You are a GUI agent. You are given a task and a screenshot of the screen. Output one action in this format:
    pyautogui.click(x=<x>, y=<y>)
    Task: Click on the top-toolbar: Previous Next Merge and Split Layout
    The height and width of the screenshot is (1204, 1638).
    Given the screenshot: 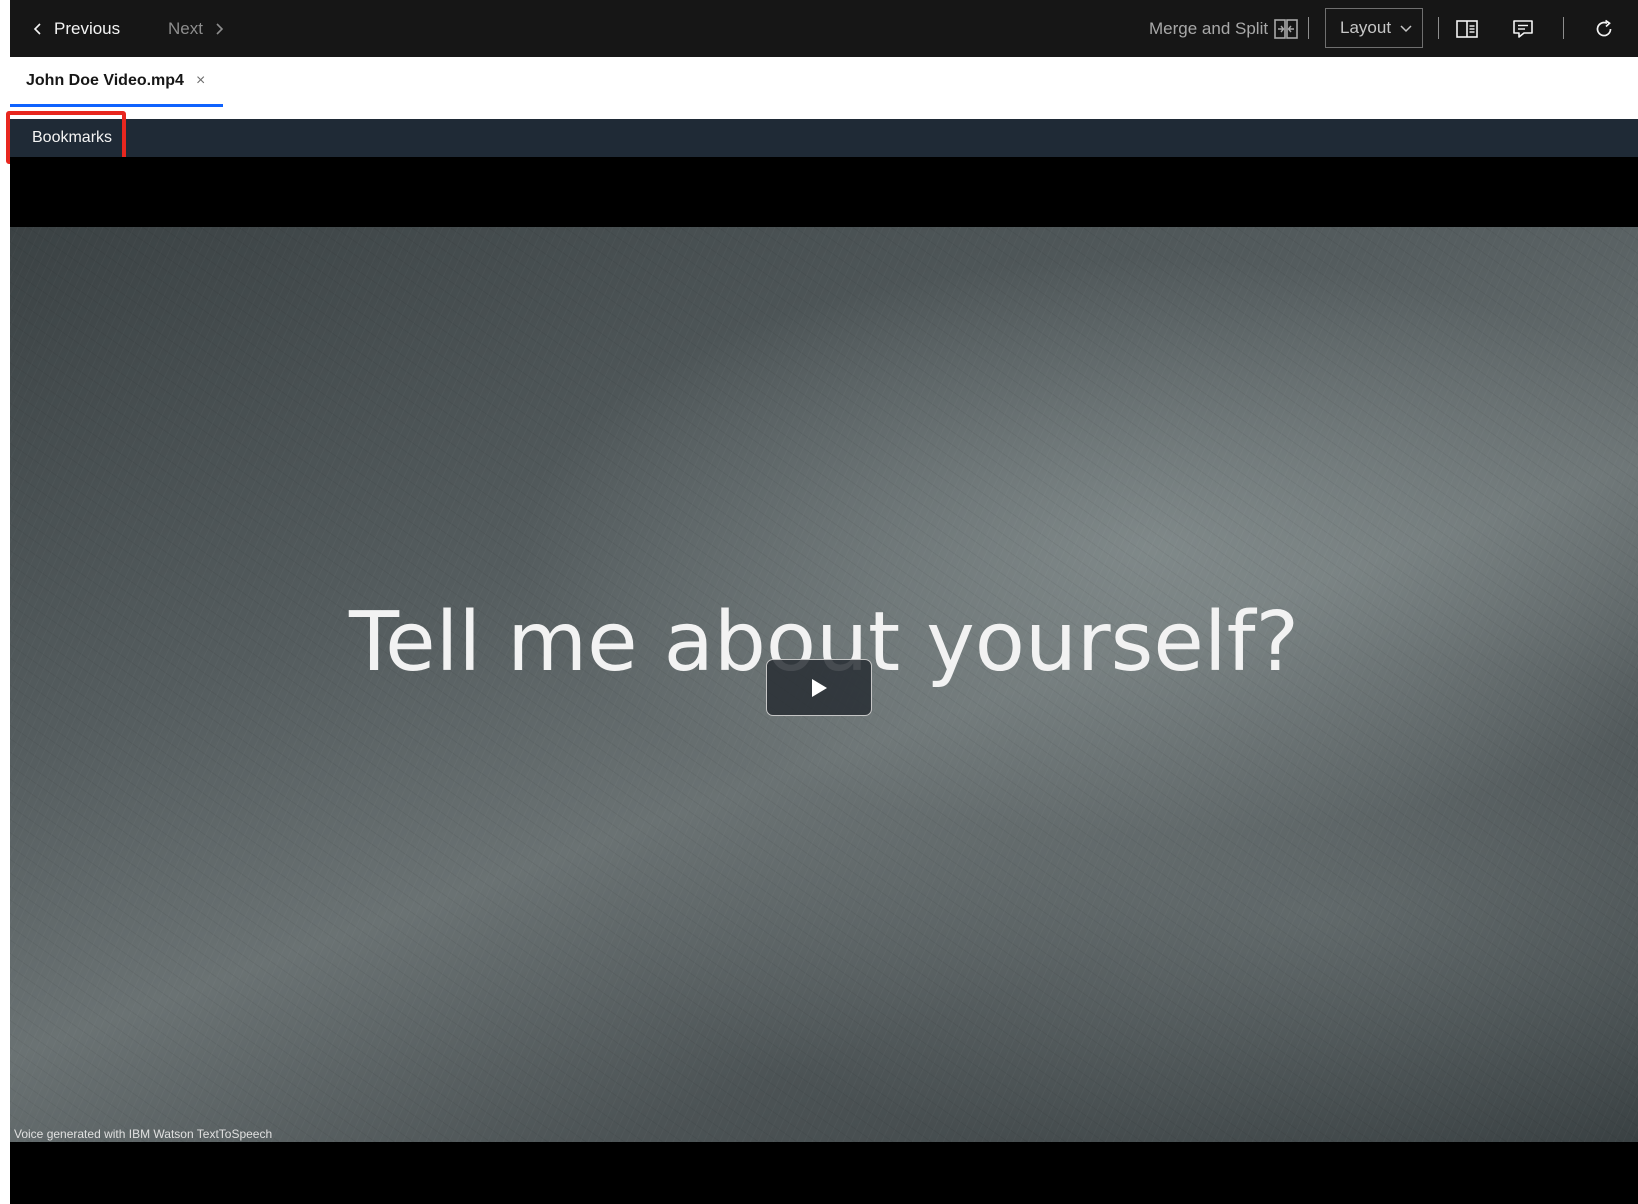 What is the action you would take?
    pyautogui.click(x=824, y=28)
    